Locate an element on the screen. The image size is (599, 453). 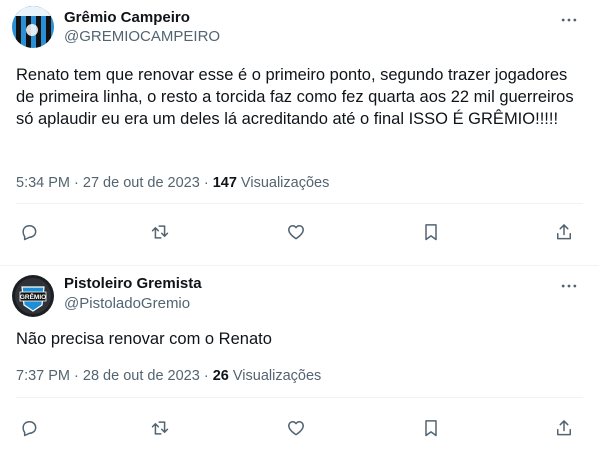
avatar-badge-text: GRÊMIO is located at coordinates (33, 296).